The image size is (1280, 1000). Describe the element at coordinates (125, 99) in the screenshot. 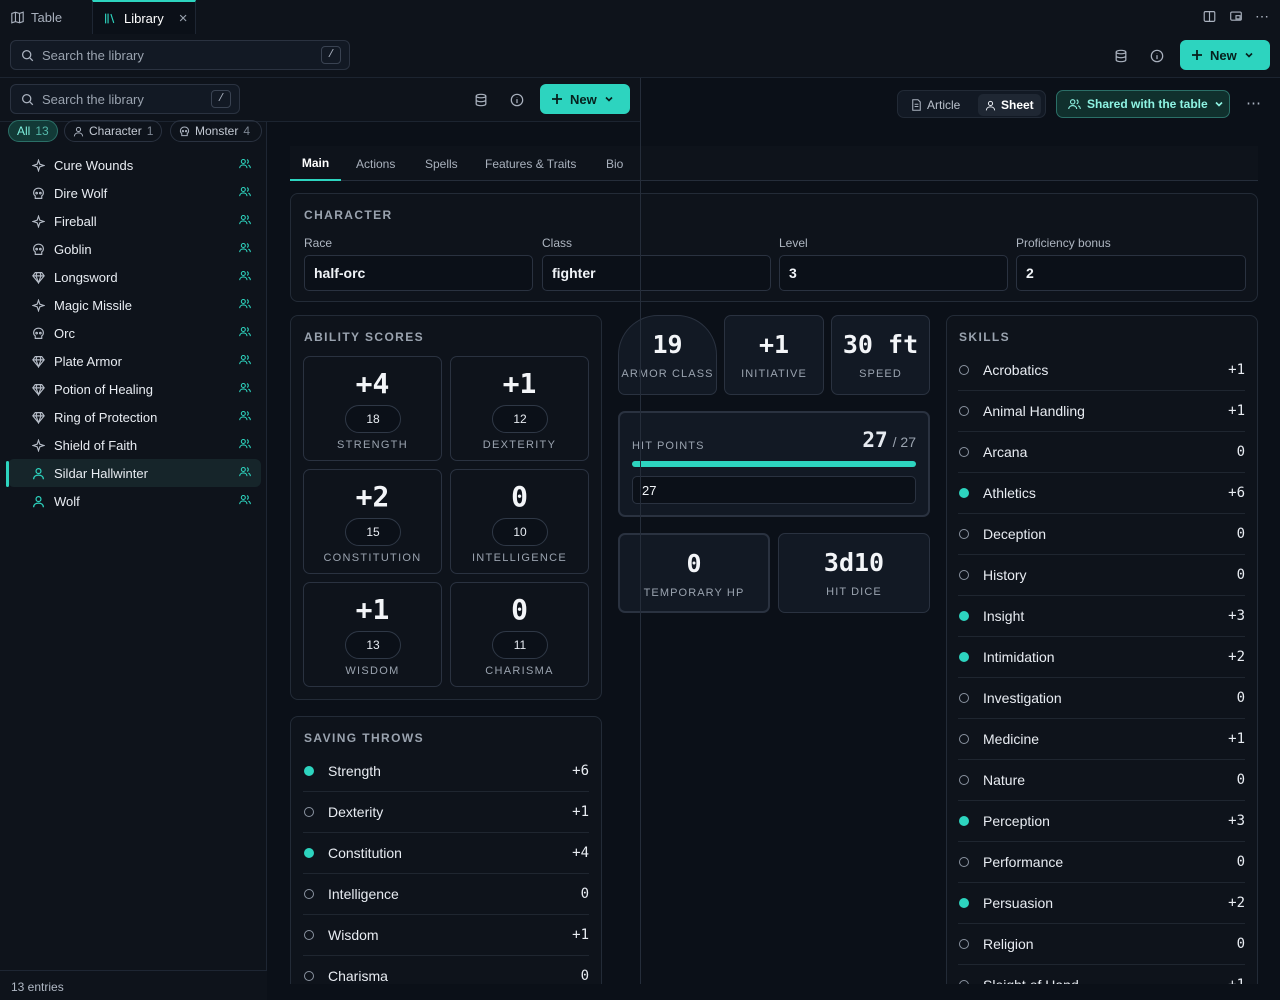

I see `library-search-input: Search the library /` at that location.